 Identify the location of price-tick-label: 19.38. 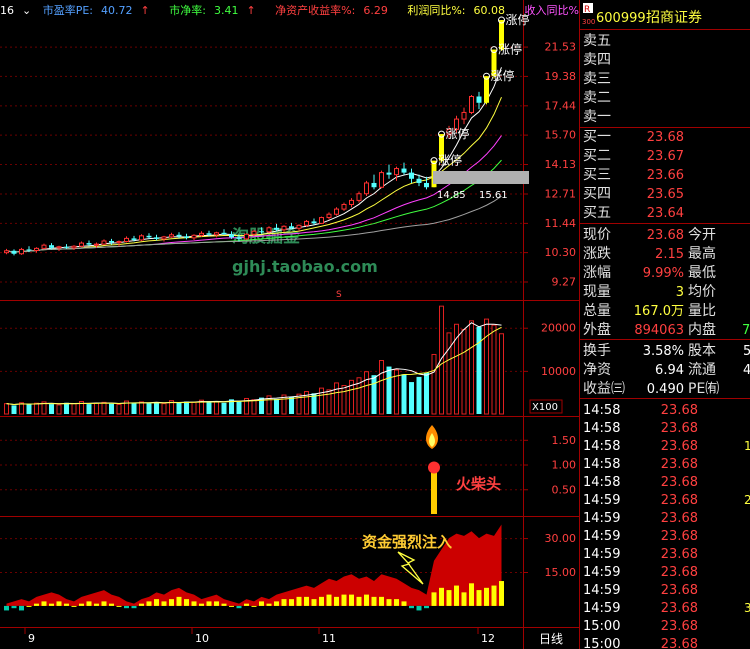
(561, 76).